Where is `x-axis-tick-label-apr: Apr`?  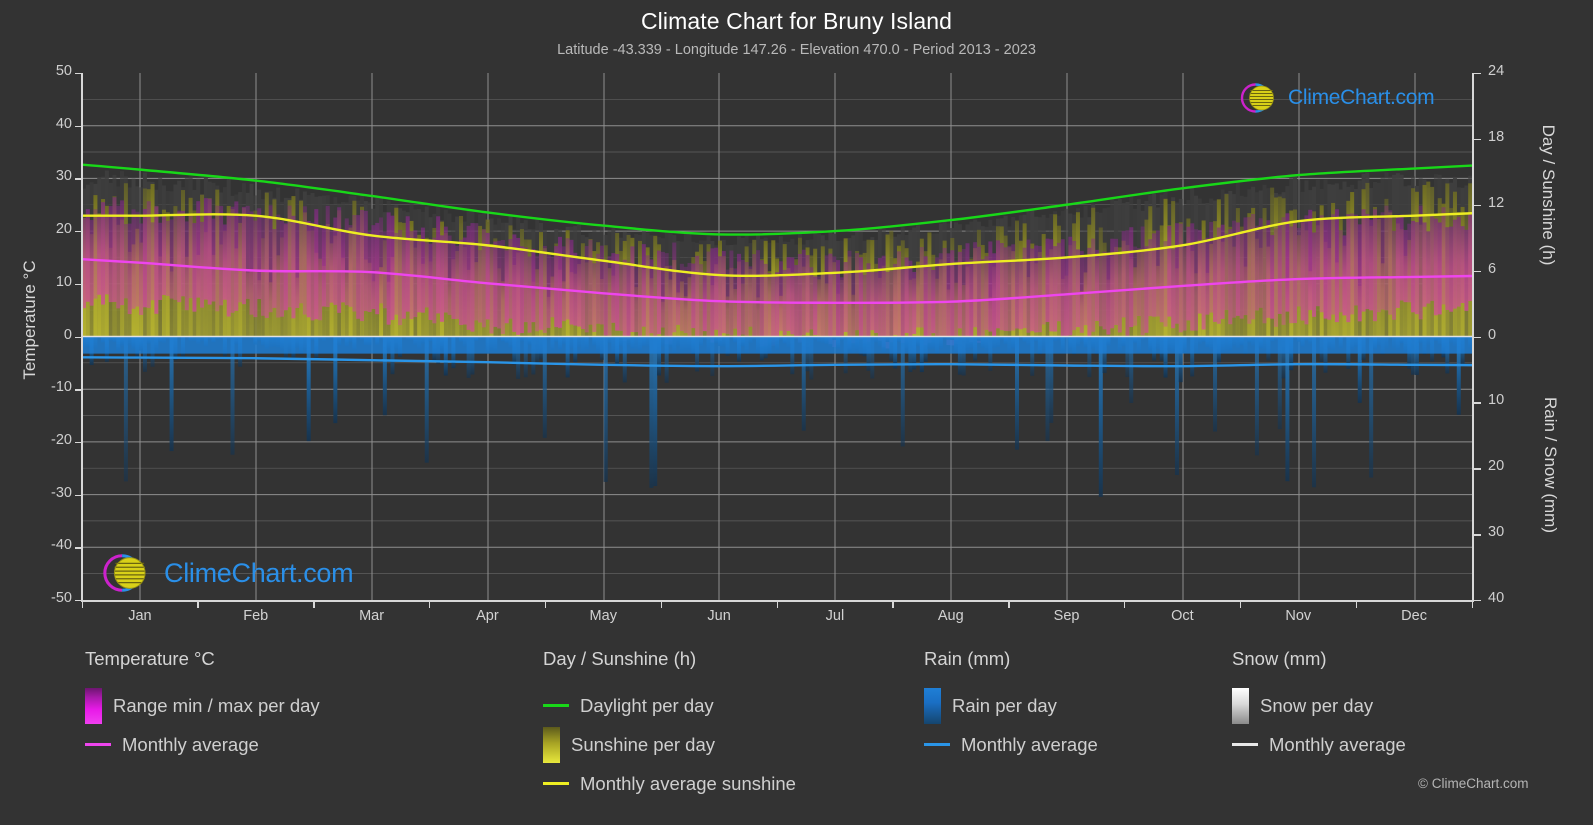
x-axis-tick-label-apr: Apr is located at coordinates (487, 616).